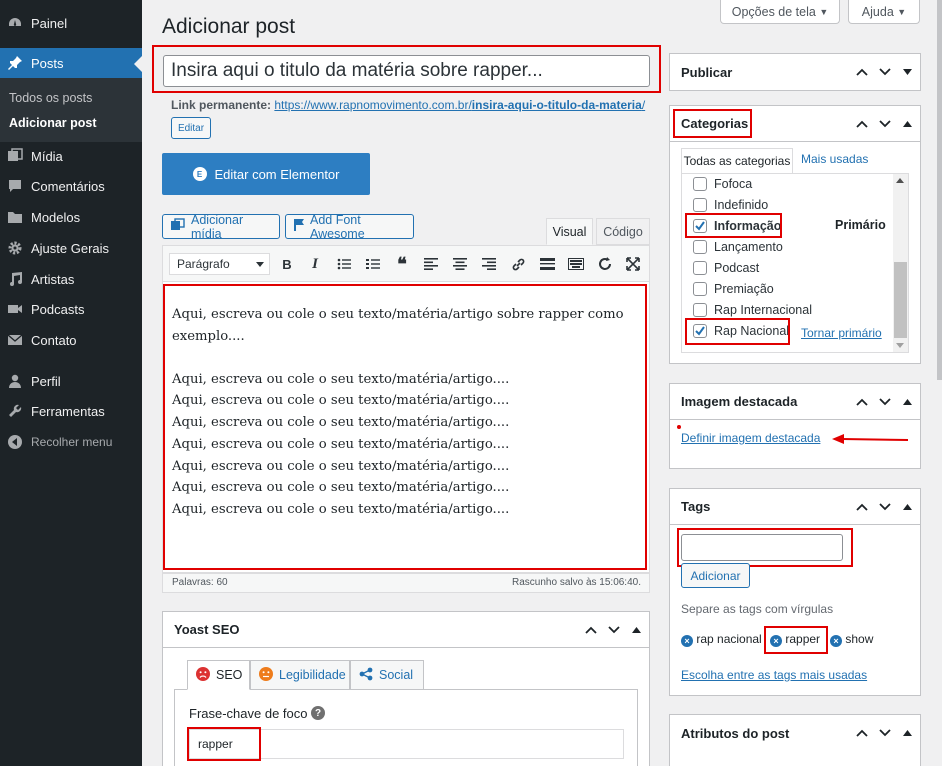  What do you see at coordinates (349, 227) in the screenshot?
I see `add-font-awesome-button: Add Font Awesome` at bounding box center [349, 227].